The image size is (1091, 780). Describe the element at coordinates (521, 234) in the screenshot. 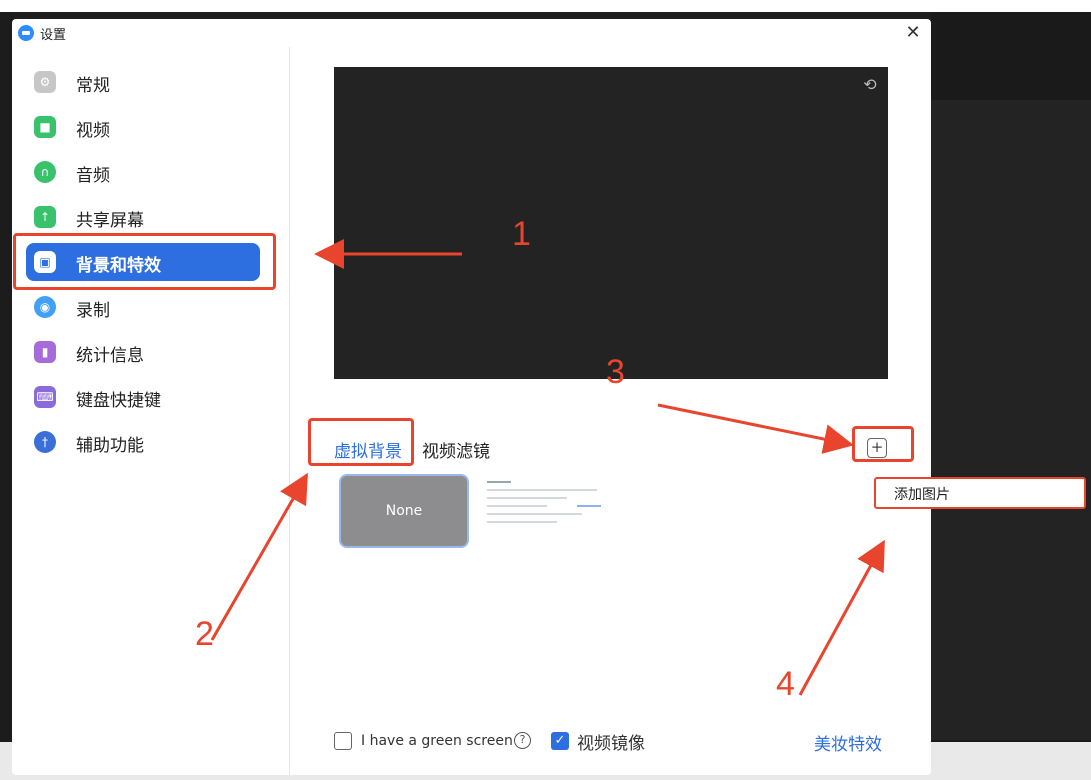

I see `annotation-number-1: 1` at that location.